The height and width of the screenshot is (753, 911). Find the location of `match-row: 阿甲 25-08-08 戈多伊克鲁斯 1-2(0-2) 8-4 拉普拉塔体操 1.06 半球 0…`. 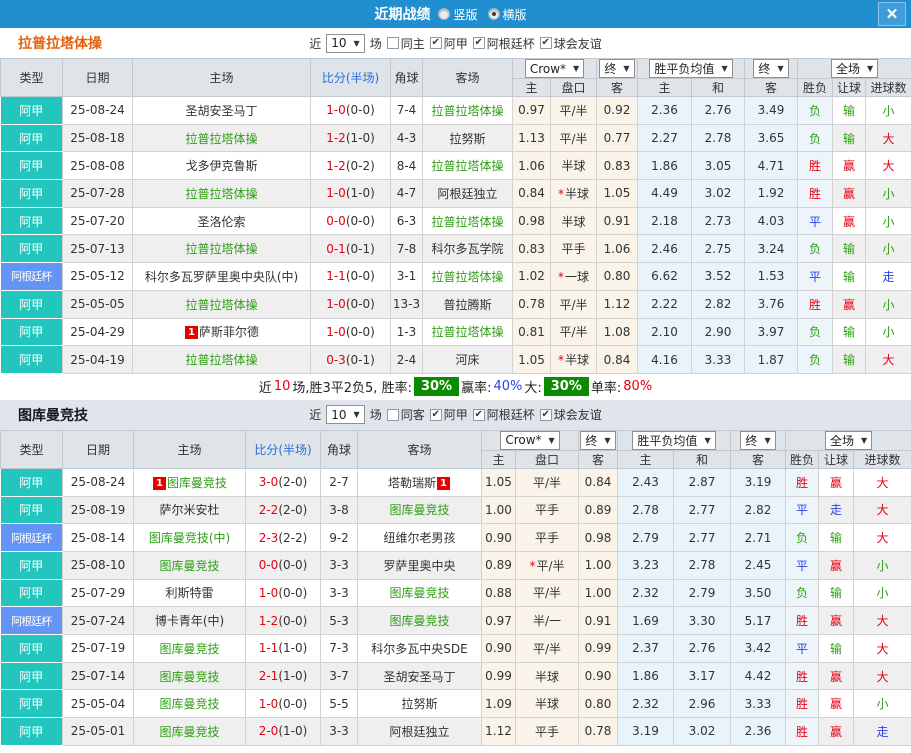

match-row: 阿甲 25-08-08 戈多伊克鲁斯 1-2(0-2) 8-4 拉普拉塔体操 1.06 半球 0… is located at coordinates (455, 166).